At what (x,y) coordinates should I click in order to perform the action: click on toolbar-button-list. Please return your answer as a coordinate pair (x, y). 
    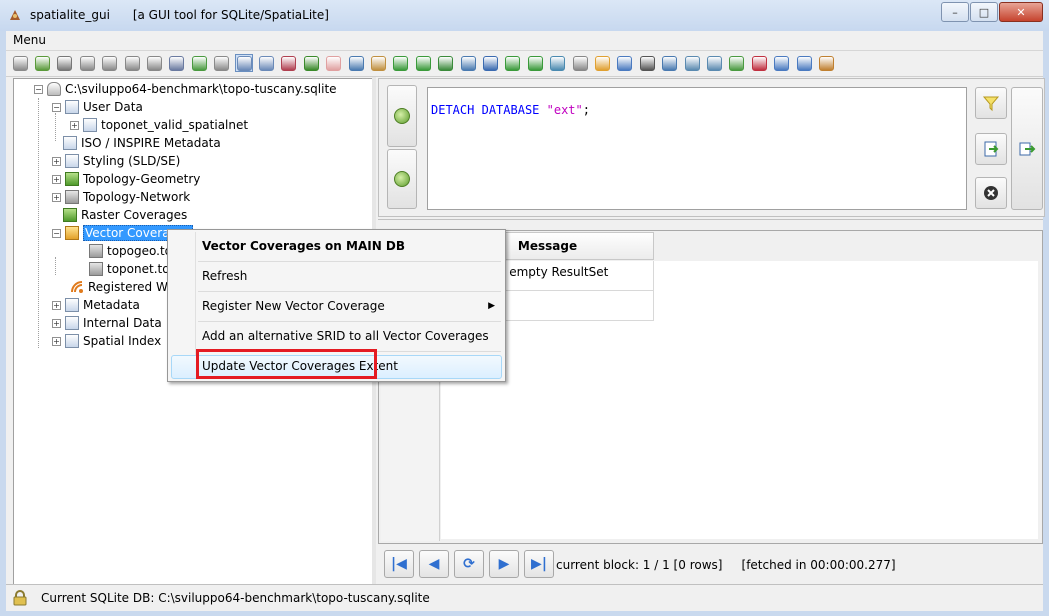
    Looking at the image, I should click on (647, 63).